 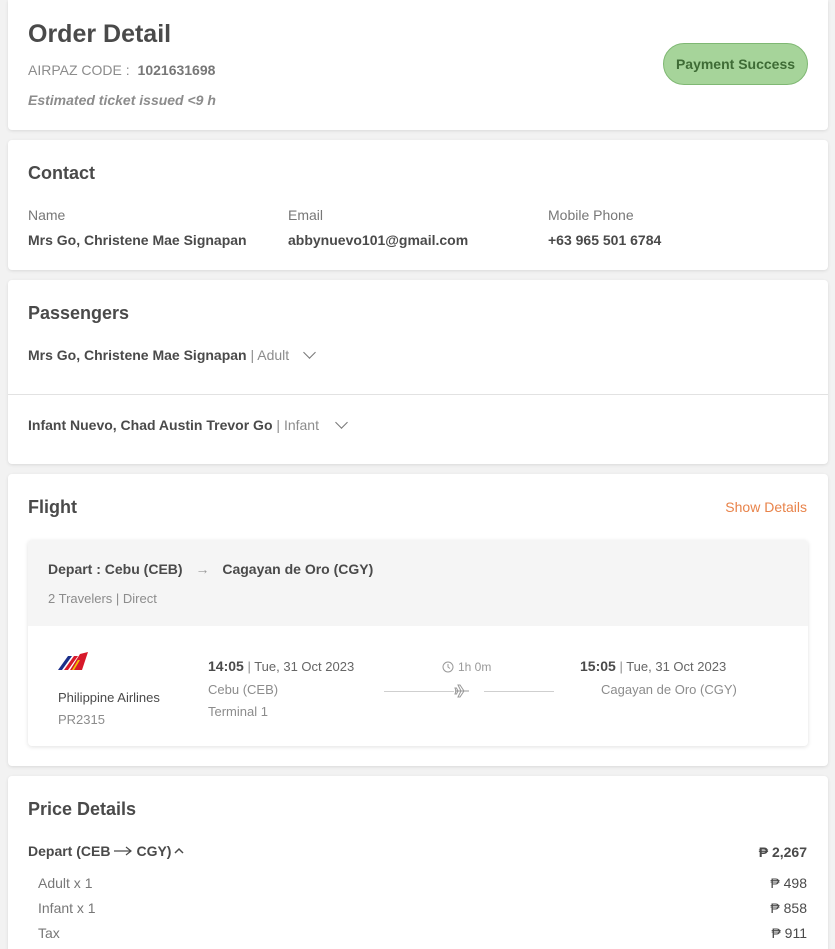 What do you see at coordinates (115, 569) in the screenshot?
I see `route-origin: Depart : Cebu (CEB)` at bounding box center [115, 569].